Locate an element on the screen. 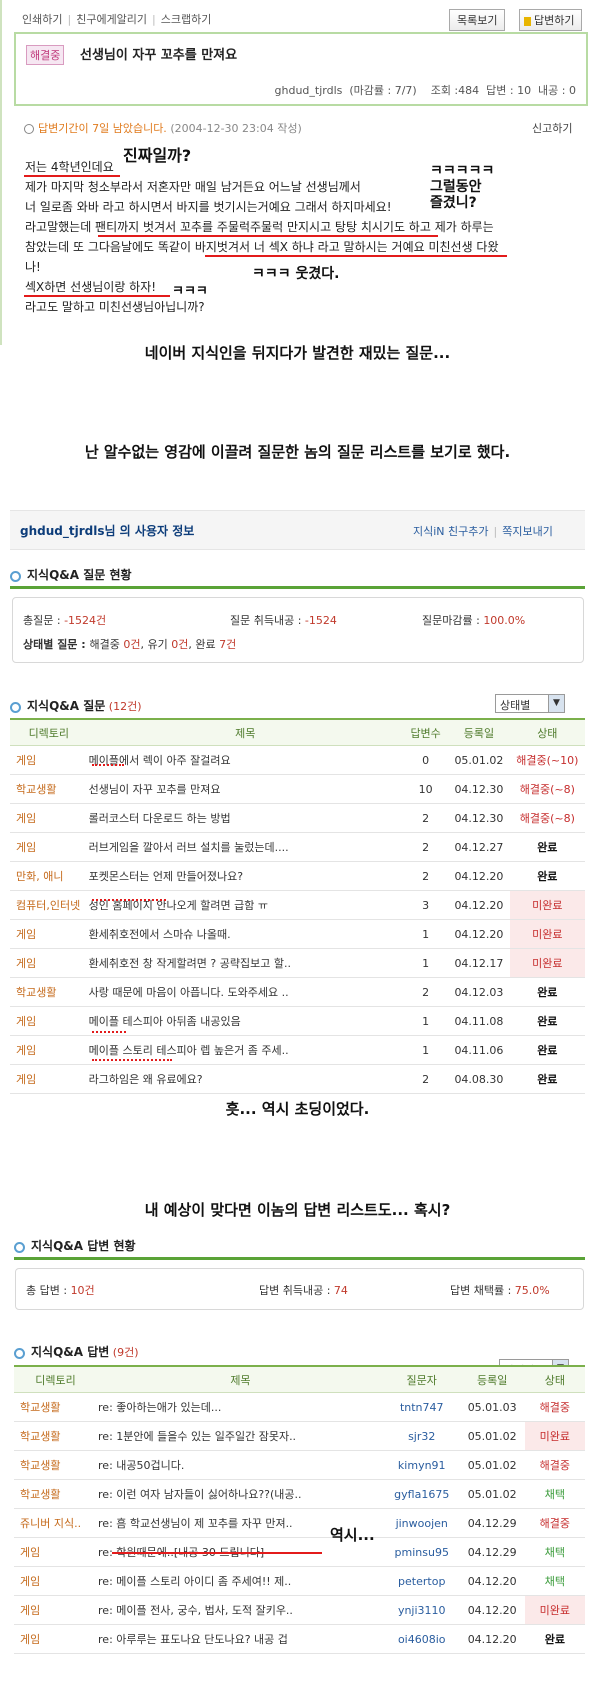  table-row: 게임 라그하임은 왜 유료에요? 2 04.08.30 완료 is located at coordinates (297, 1079).